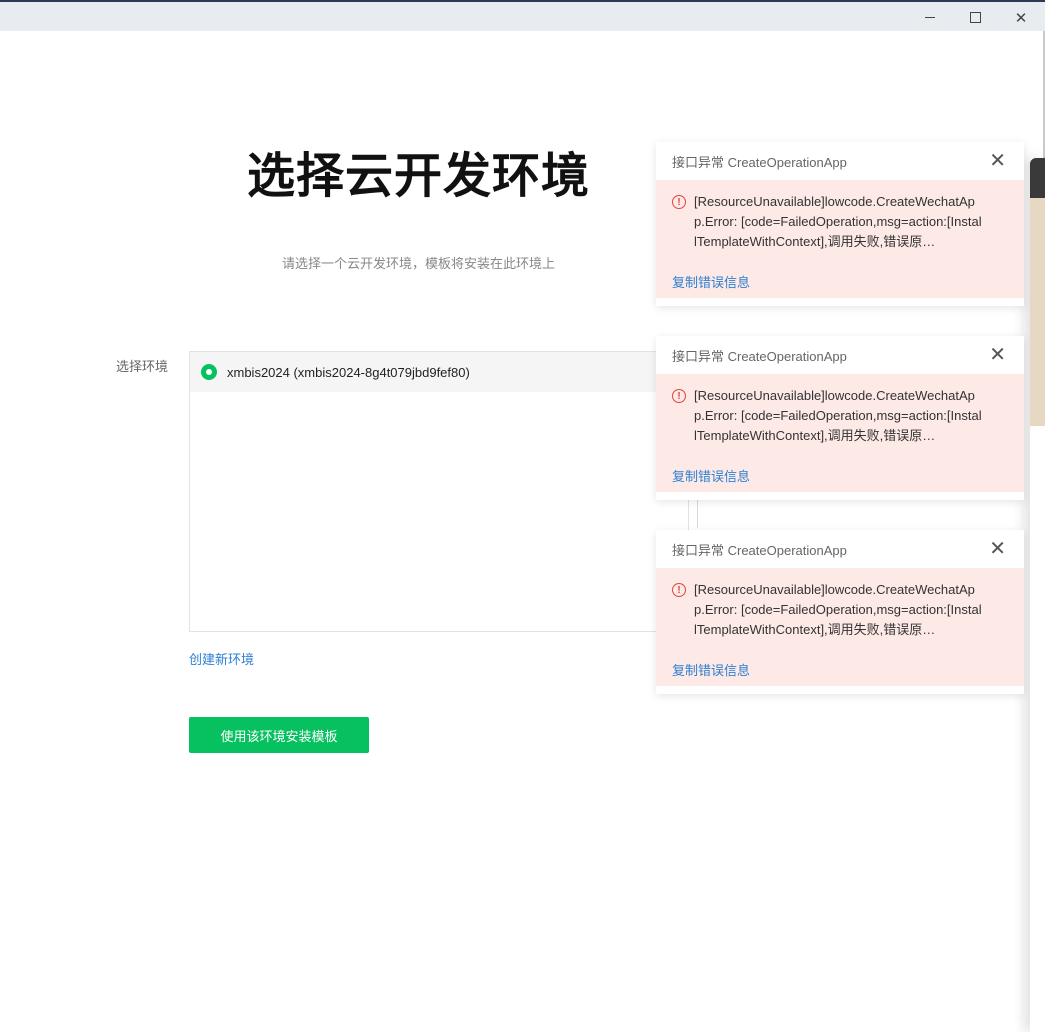 This screenshot has height=1032, width=1045. I want to click on page-title: 选择云开发环境, so click(418, 176).